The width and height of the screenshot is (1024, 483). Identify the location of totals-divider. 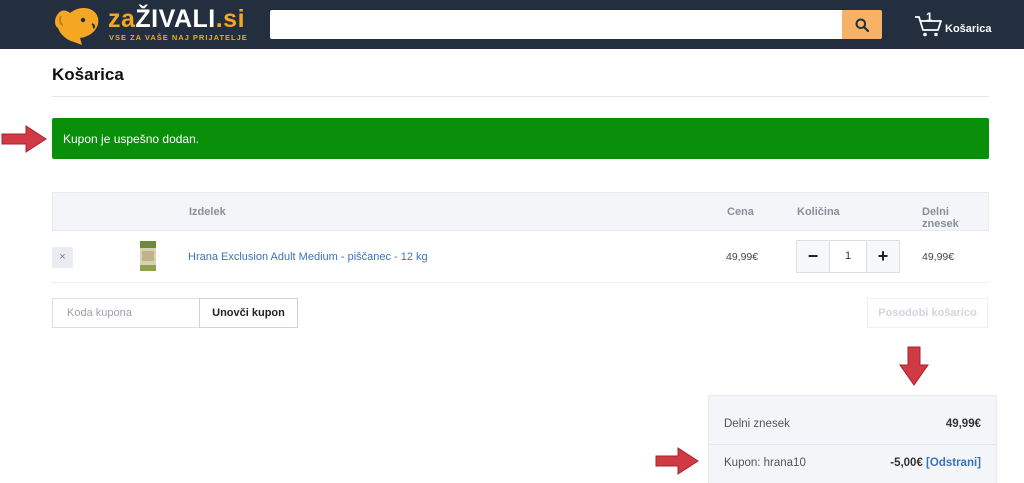
(852, 444).